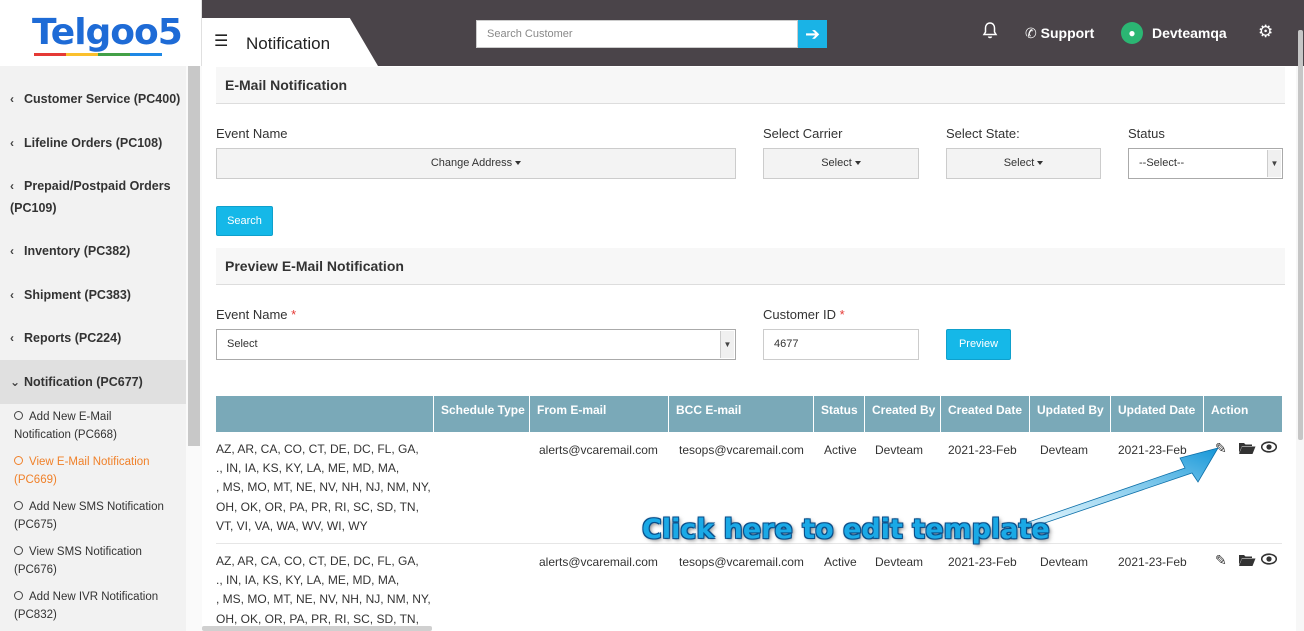 The width and height of the screenshot is (1304, 631). I want to click on search-customer-input, so click(637, 34).